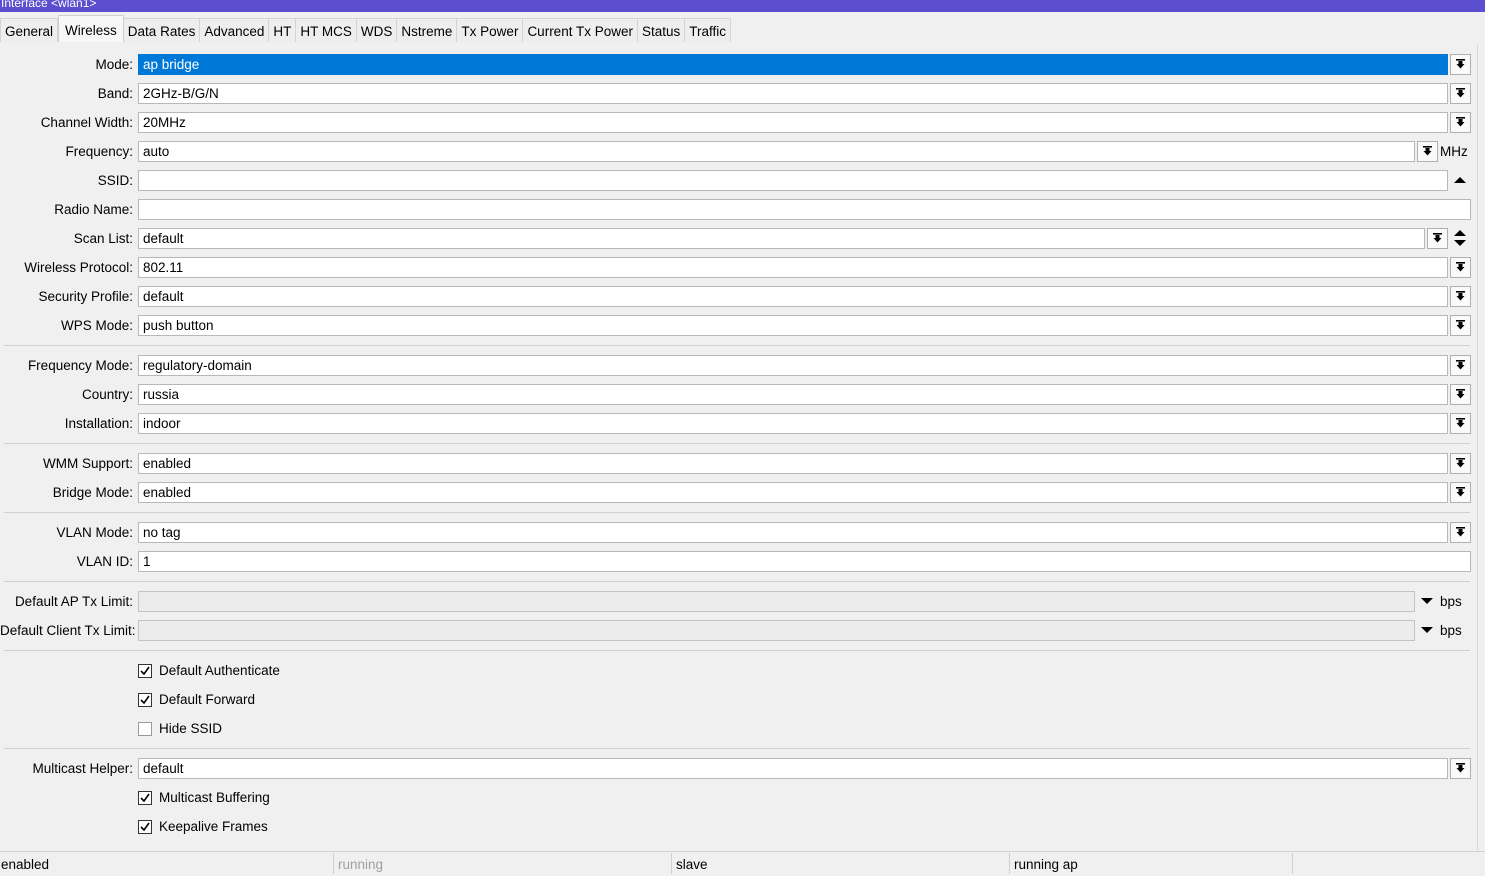 This screenshot has width=1485, height=876. What do you see at coordinates (1454, 151) in the screenshot?
I see `frequency-unit: MHz` at bounding box center [1454, 151].